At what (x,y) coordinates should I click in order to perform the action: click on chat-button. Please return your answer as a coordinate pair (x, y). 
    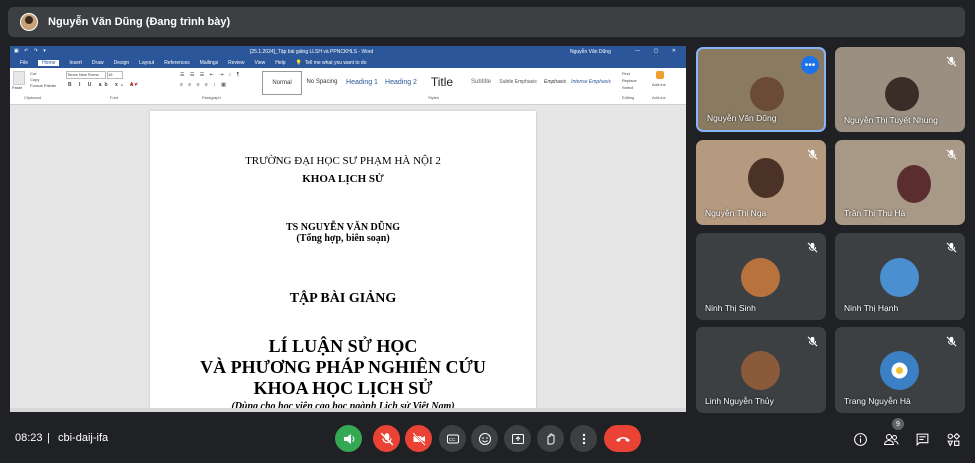
    Looking at the image, I should click on (922, 439).